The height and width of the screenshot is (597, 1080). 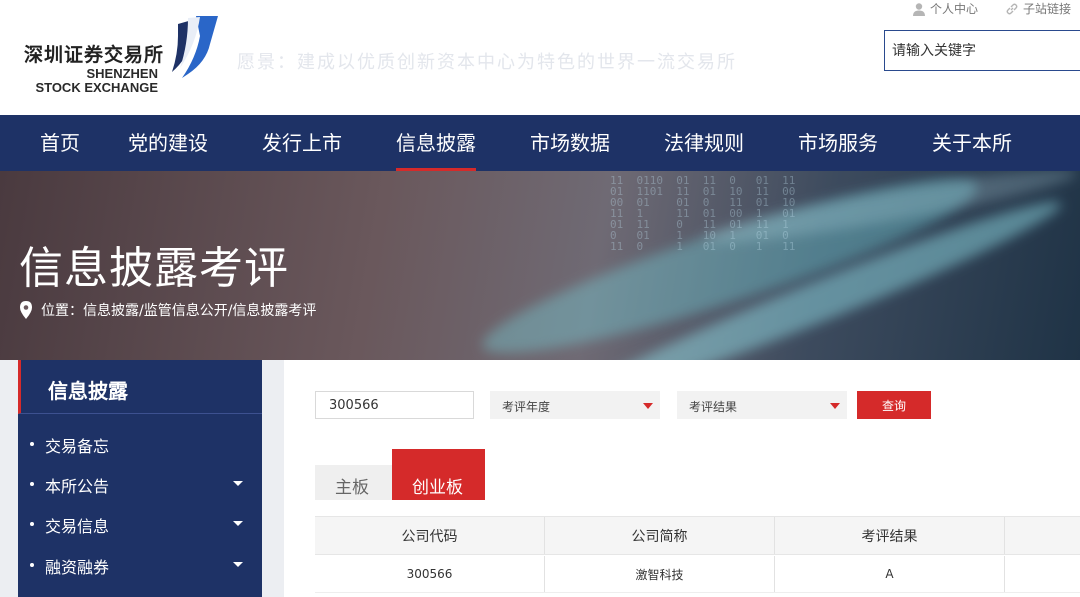 I want to click on user-icon, so click(x=919, y=9).